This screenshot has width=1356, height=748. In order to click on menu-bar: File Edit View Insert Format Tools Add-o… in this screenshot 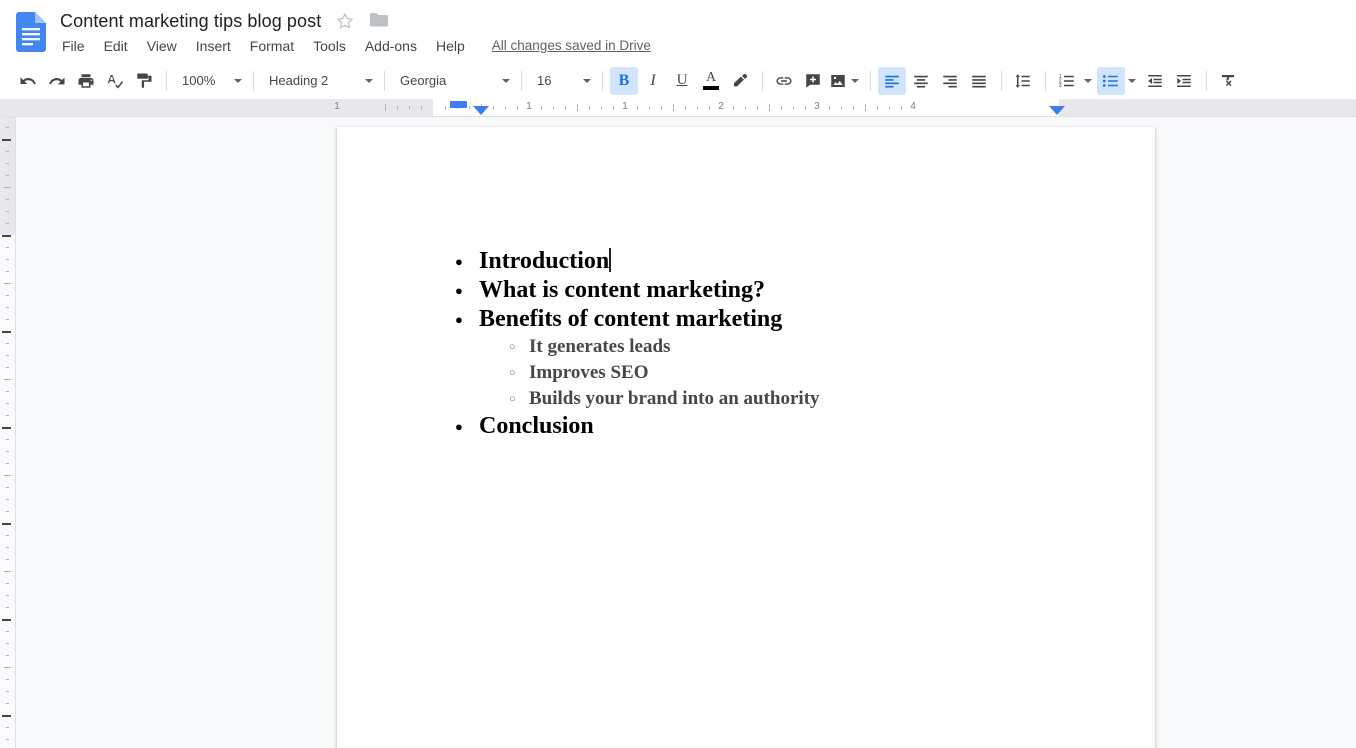, I will do `click(356, 46)`.